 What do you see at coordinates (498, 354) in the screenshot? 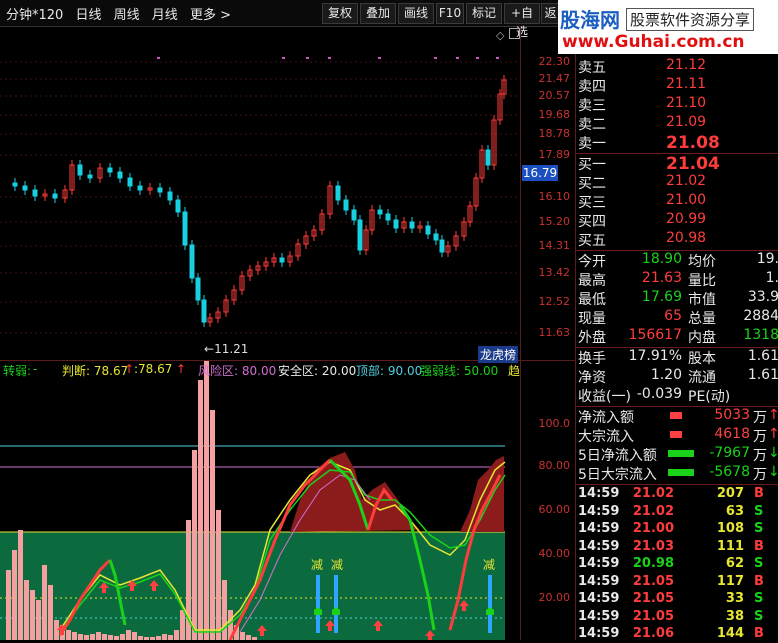
I see `dragon-tiger-tag: 龙虎榜` at bounding box center [498, 354].